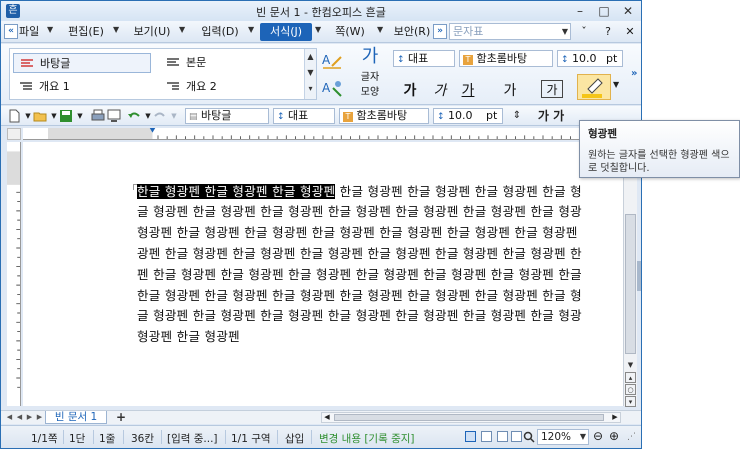 The image size is (740, 449). Describe the element at coordinates (134, 116) in the screenshot. I see `undo-icon` at that location.